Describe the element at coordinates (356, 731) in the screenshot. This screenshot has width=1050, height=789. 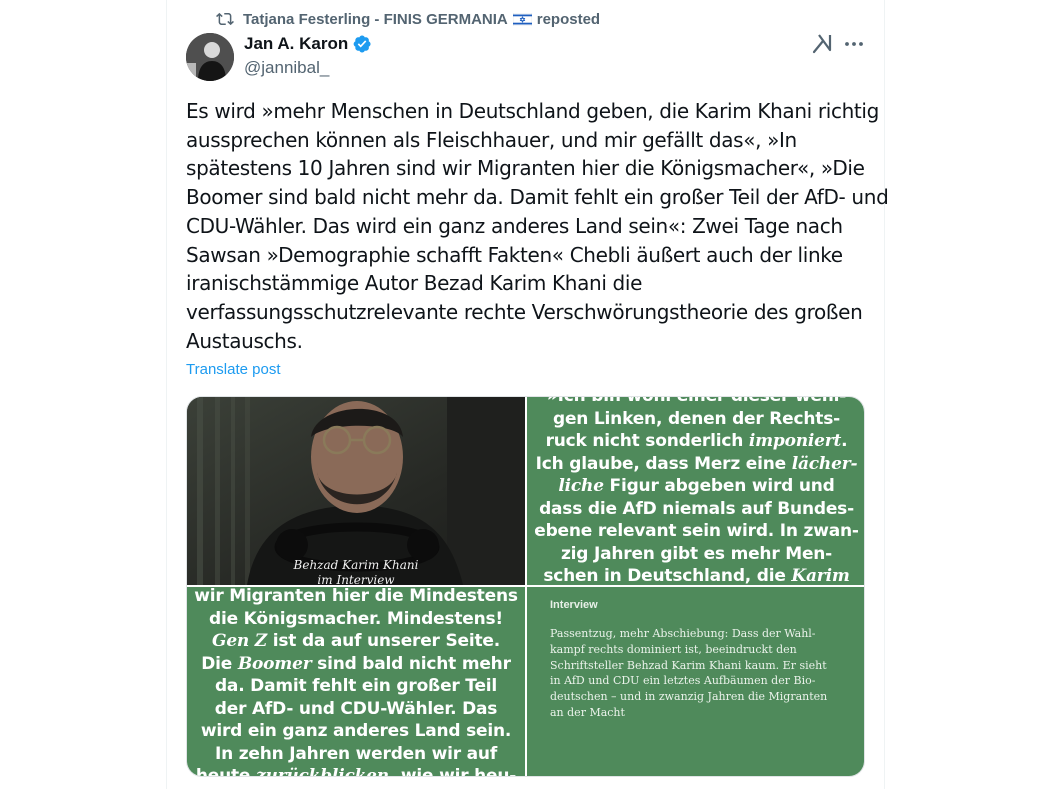
I see `quote-line: wird ein ganz anderes Land sein.` at that location.